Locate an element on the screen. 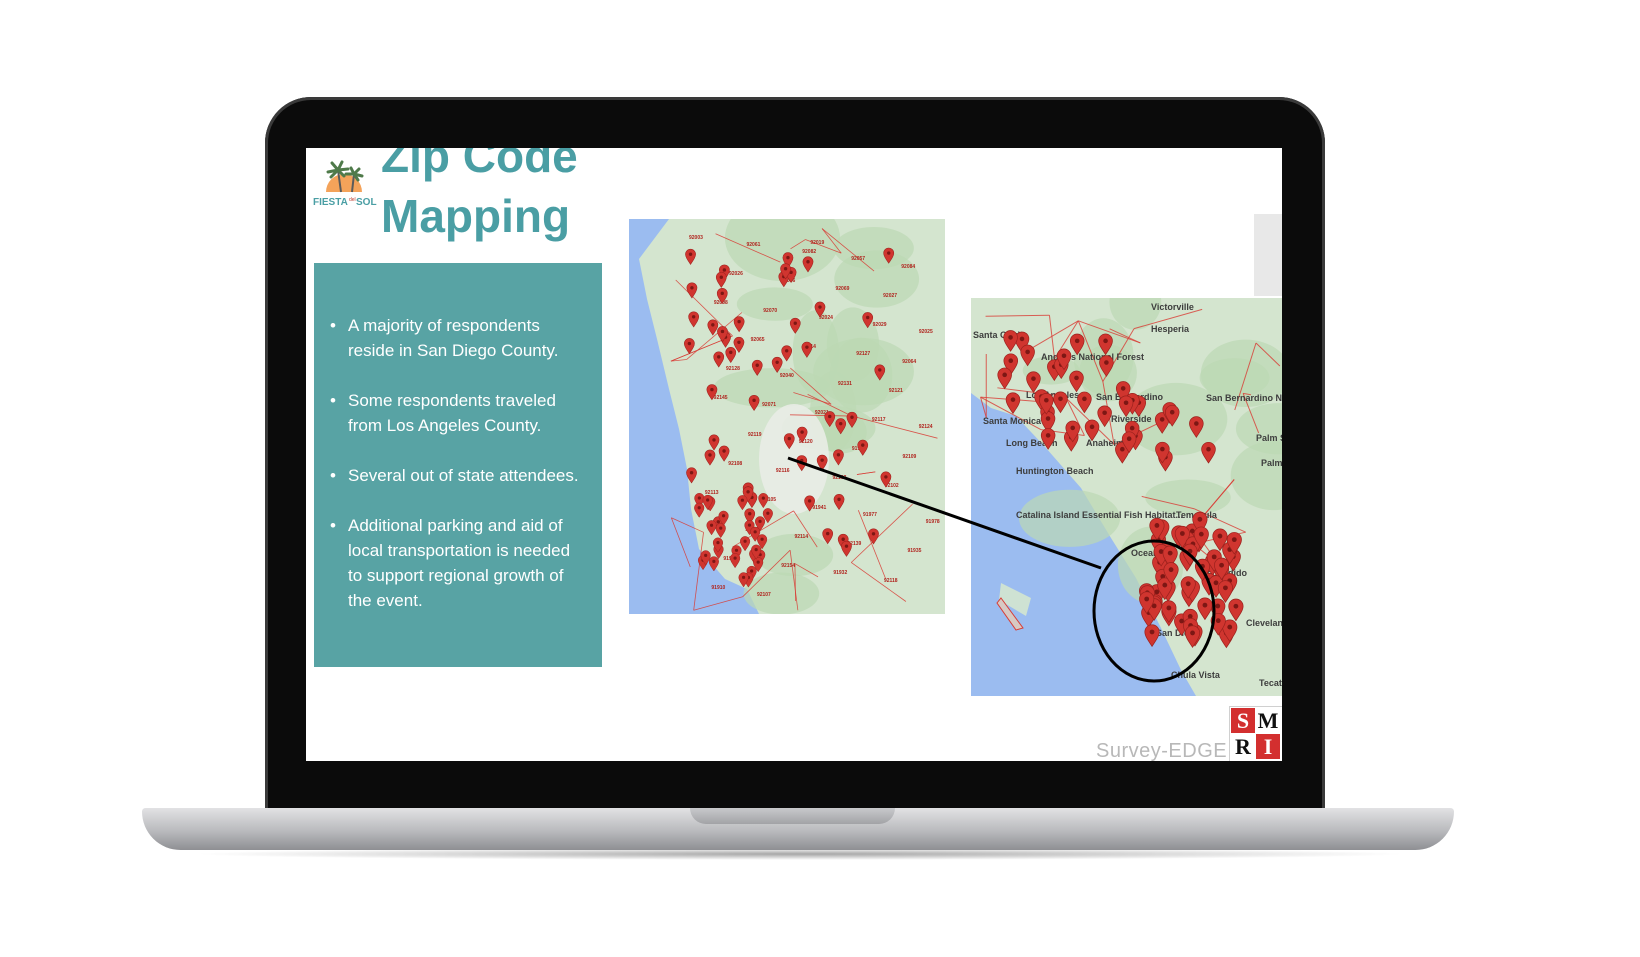  place-label: Palm Springs is located at coordinates (1269, 438).